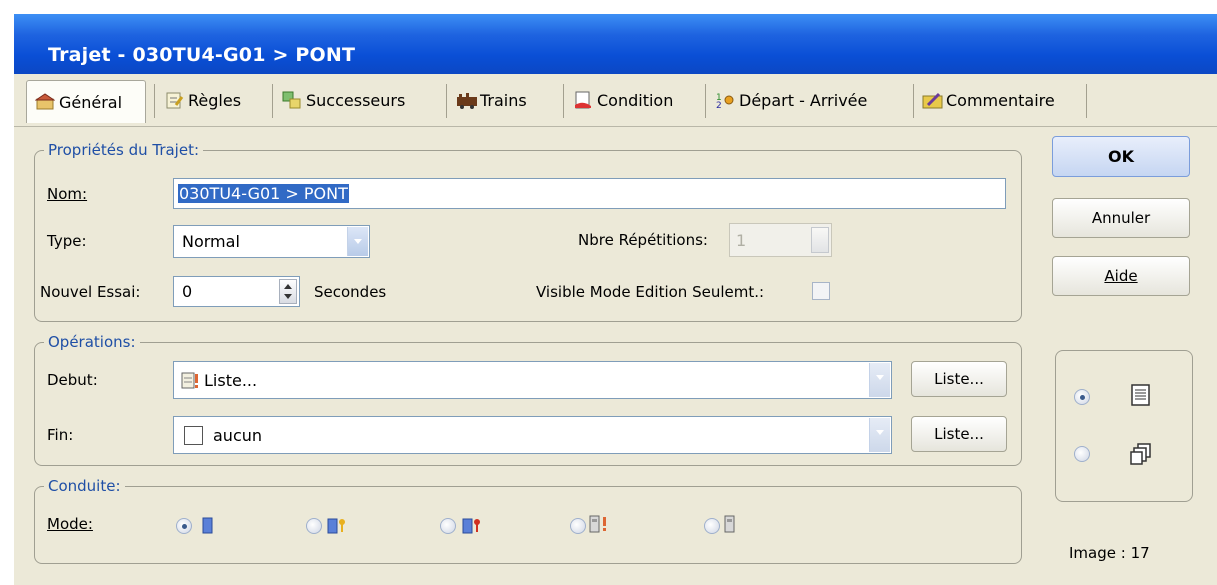 The width and height of the screenshot is (1217, 585). What do you see at coordinates (741, 240) in the screenshot?
I see `repetitions-value: 1` at bounding box center [741, 240].